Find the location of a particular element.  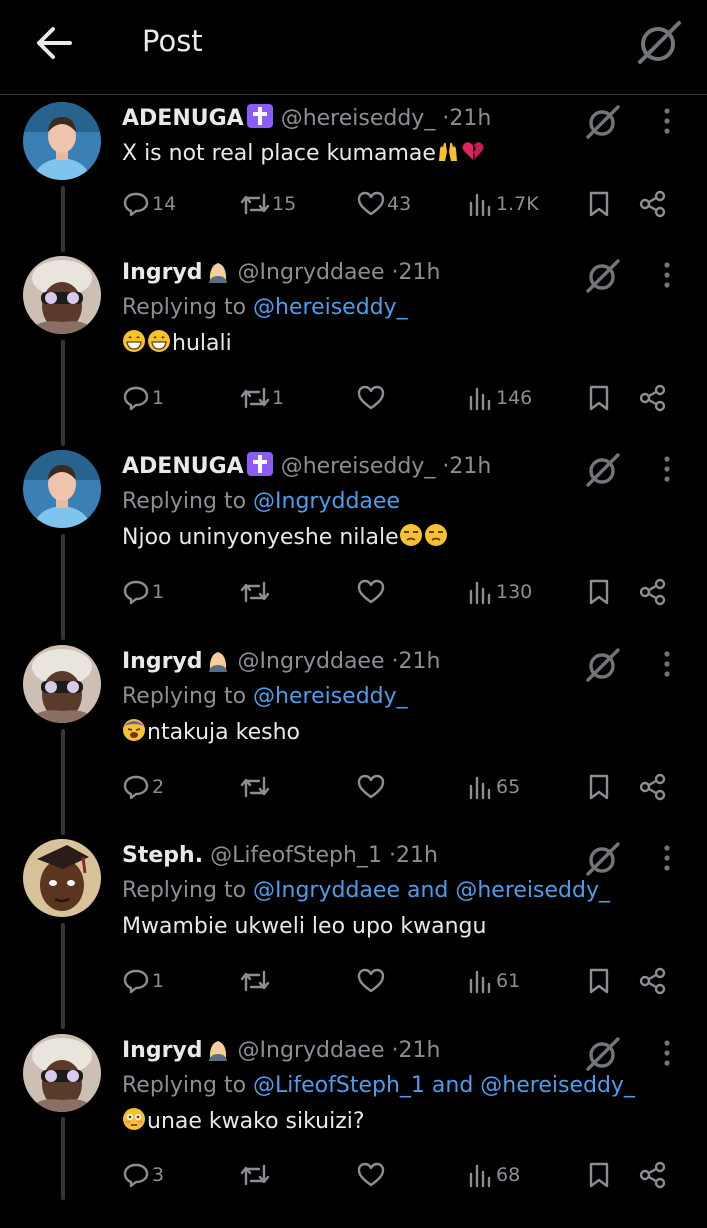

reply-button: 2 is located at coordinates (142, 787).